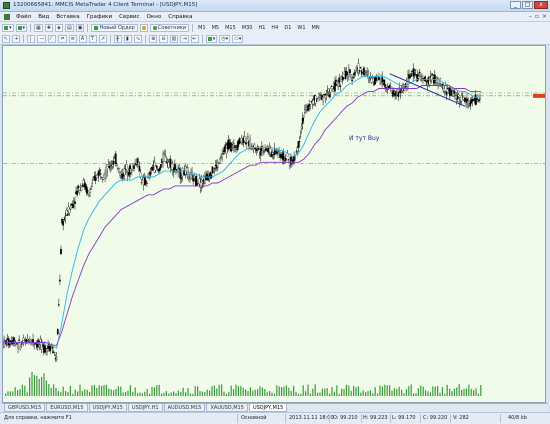 The height and width of the screenshot is (424, 550). What do you see at coordinates (48, 28) in the screenshot?
I see `data-window-icon: ✚` at bounding box center [48, 28].